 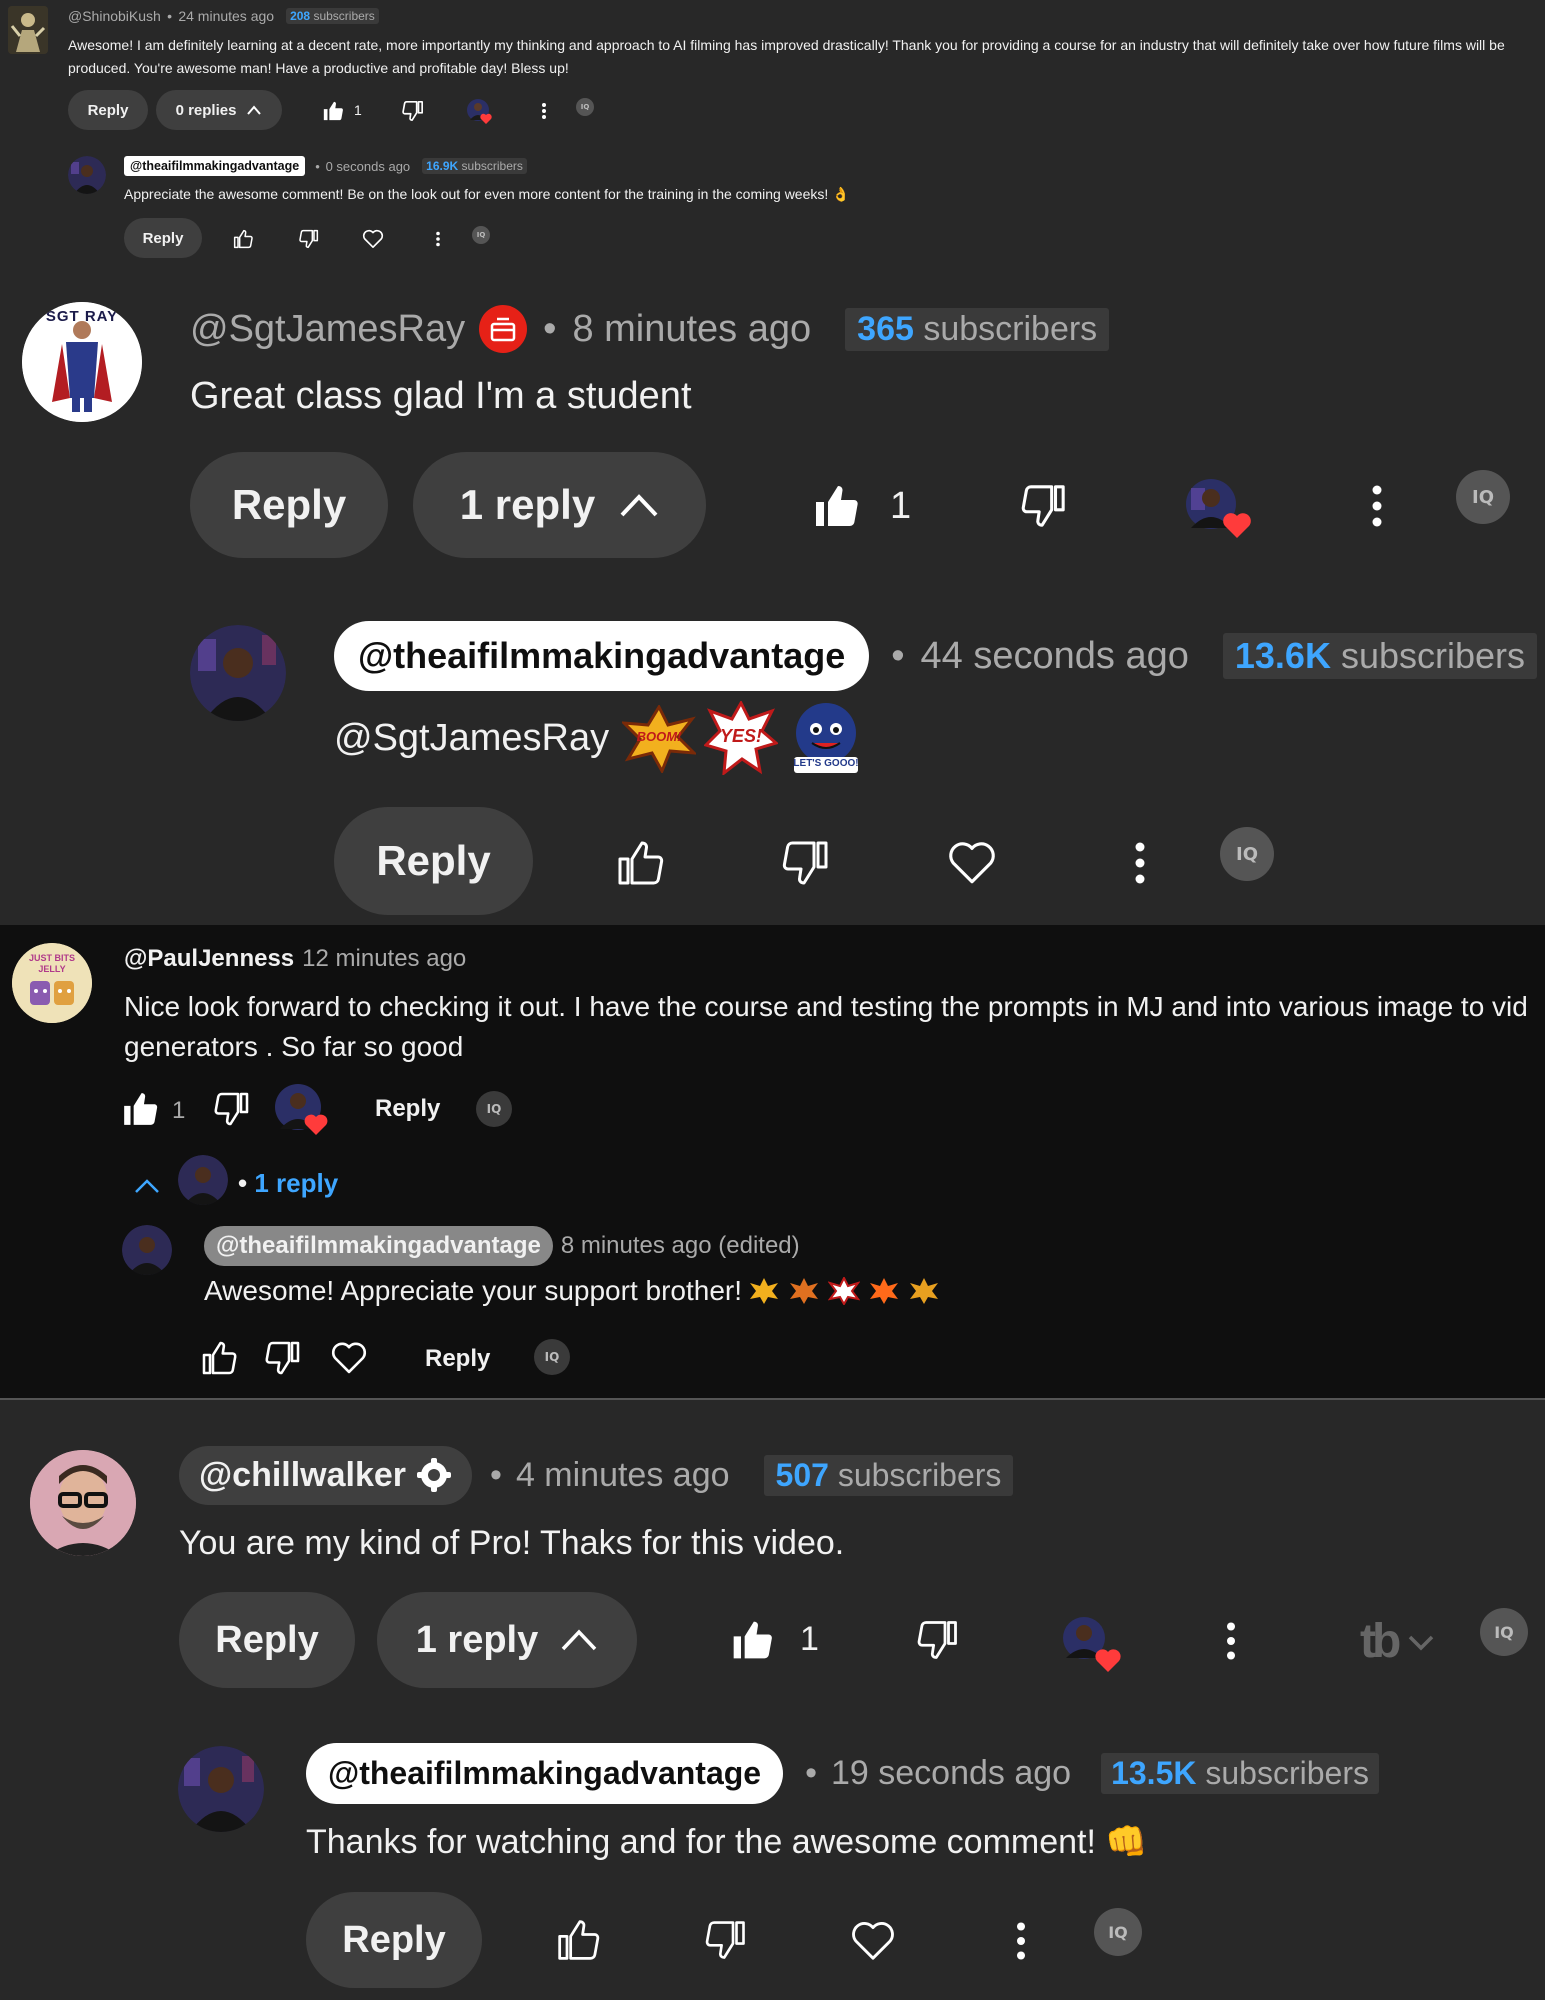 I want to click on replier-avatar, so click(x=203, y=1180).